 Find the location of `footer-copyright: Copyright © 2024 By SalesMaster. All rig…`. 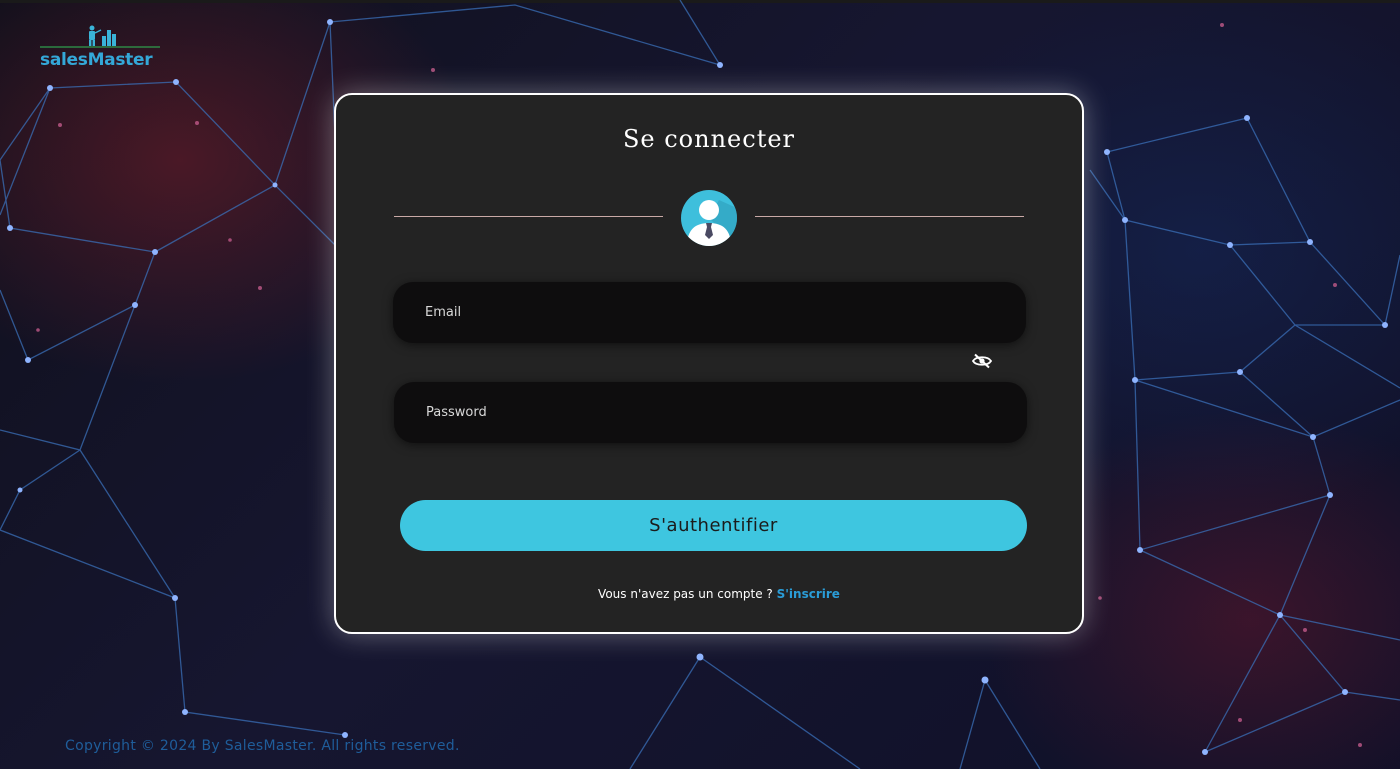

footer-copyright: Copyright © 2024 By SalesMaster. All rig… is located at coordinates (262, 746).